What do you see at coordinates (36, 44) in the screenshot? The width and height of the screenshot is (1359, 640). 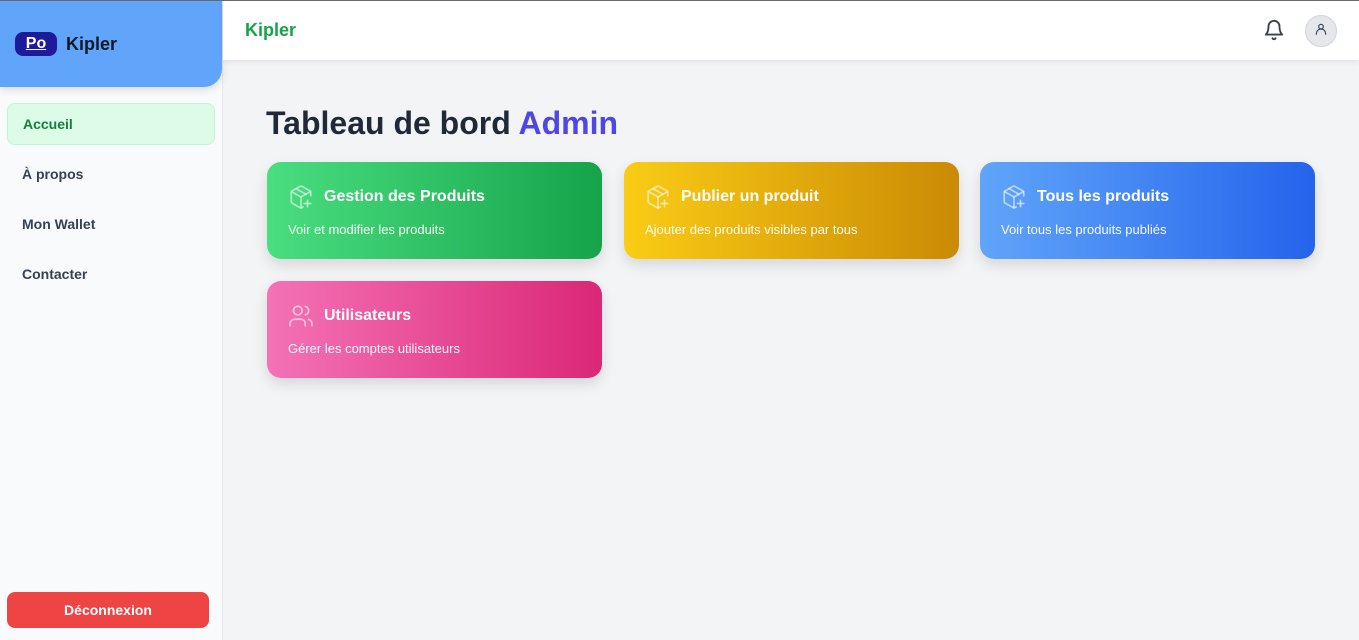 I see `brand-logo: Po` at bounding box center [36, 44].